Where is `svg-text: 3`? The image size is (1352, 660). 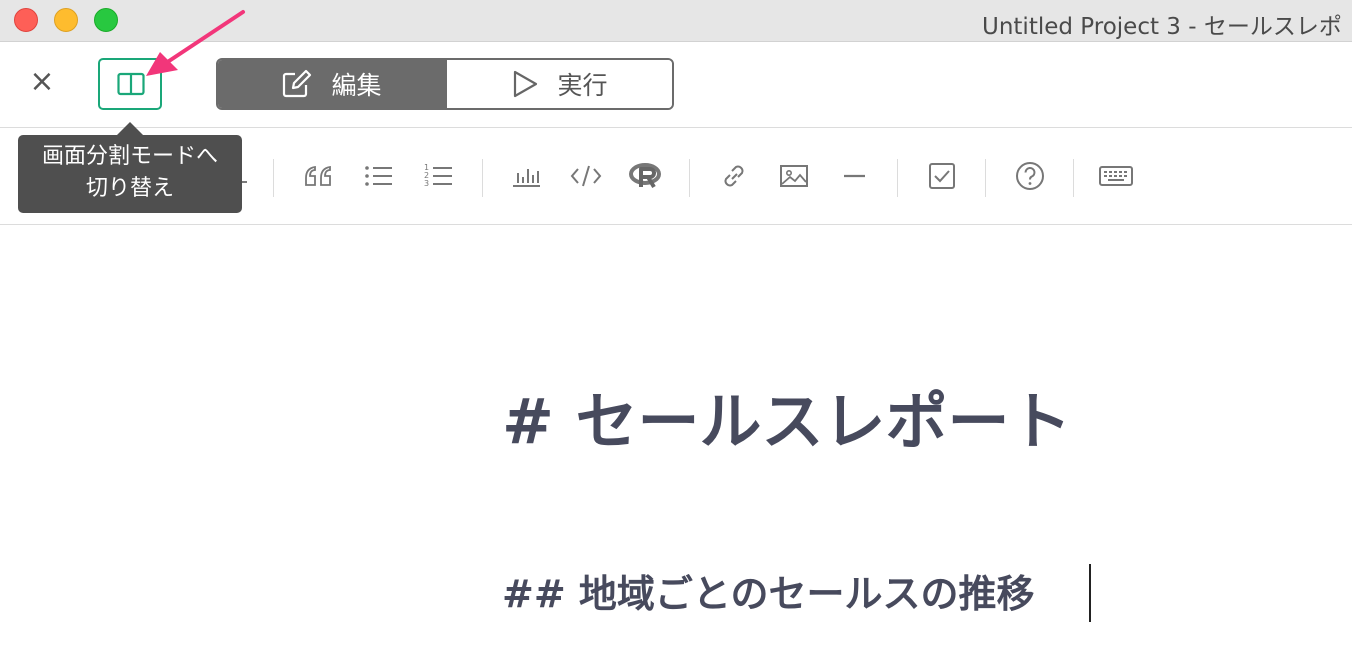
svg-text: 3 is located at coordinates (426, 183).